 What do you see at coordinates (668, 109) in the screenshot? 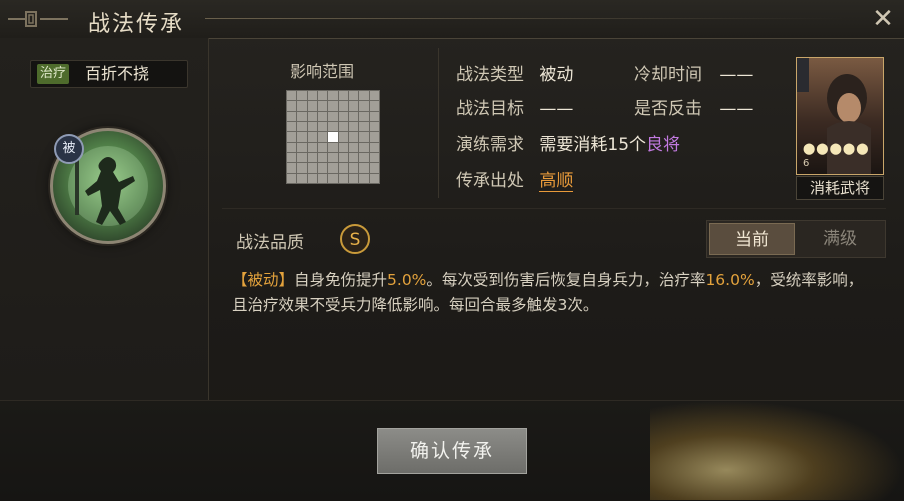
I see `counter-label: 是否反击` at bounding box center [668, 109].